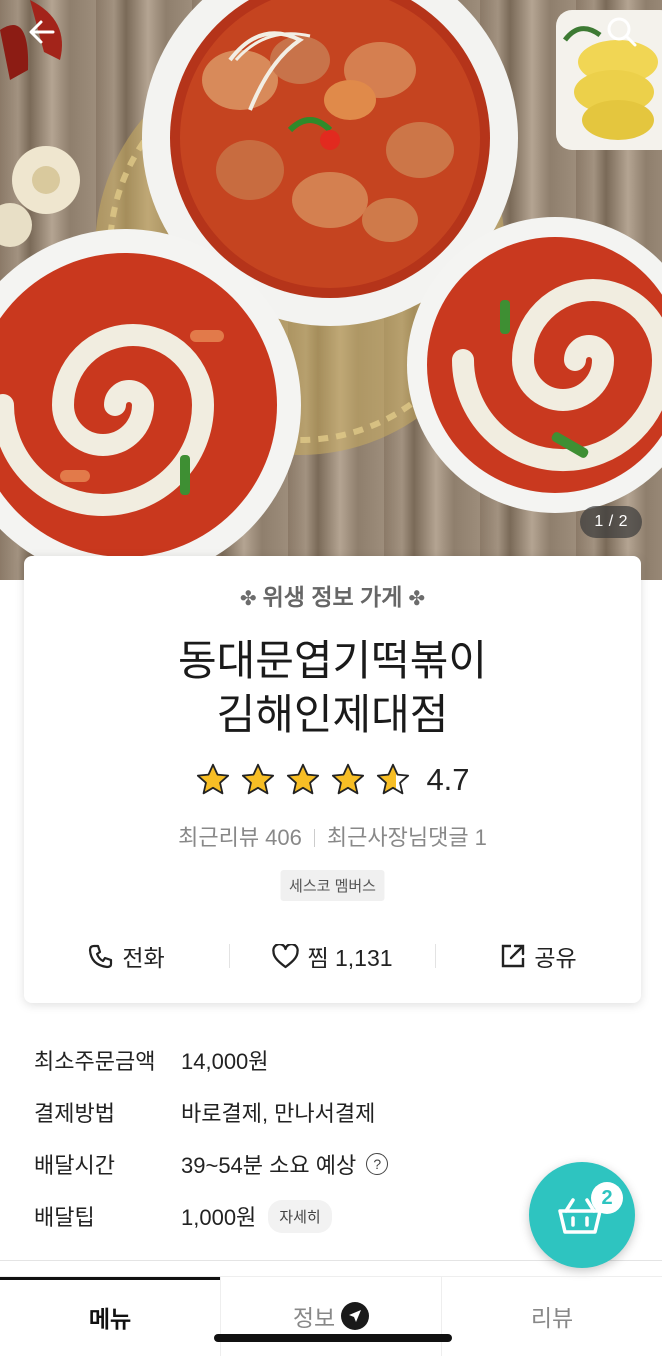 This screenshot has height=1356, width=662. I want to click on info-key: 배달팁, so click(64, 1217).